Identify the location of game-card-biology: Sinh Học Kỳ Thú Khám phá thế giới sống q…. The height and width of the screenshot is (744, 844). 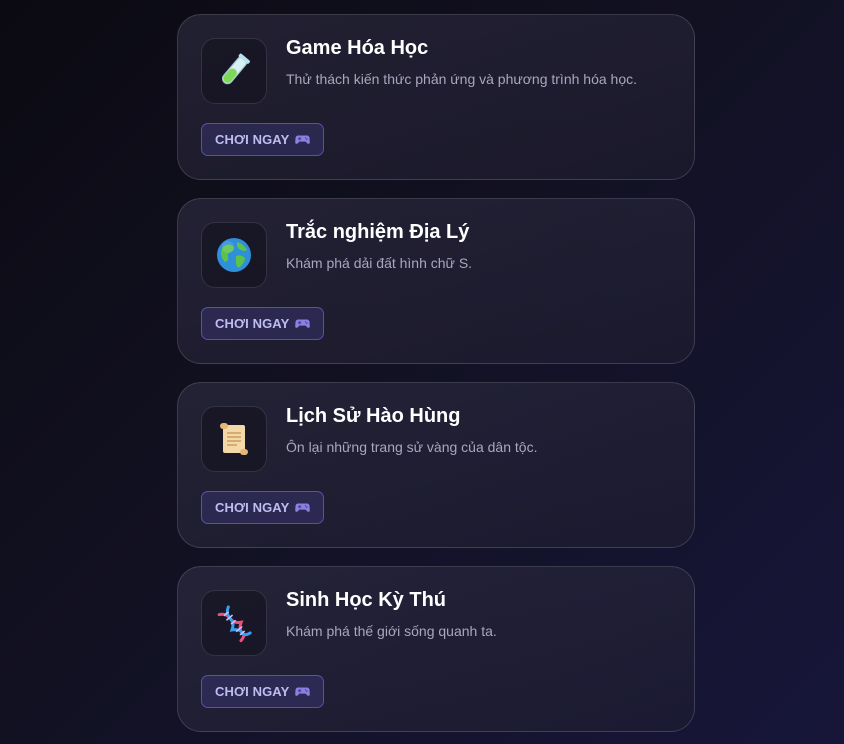
(436, 649).